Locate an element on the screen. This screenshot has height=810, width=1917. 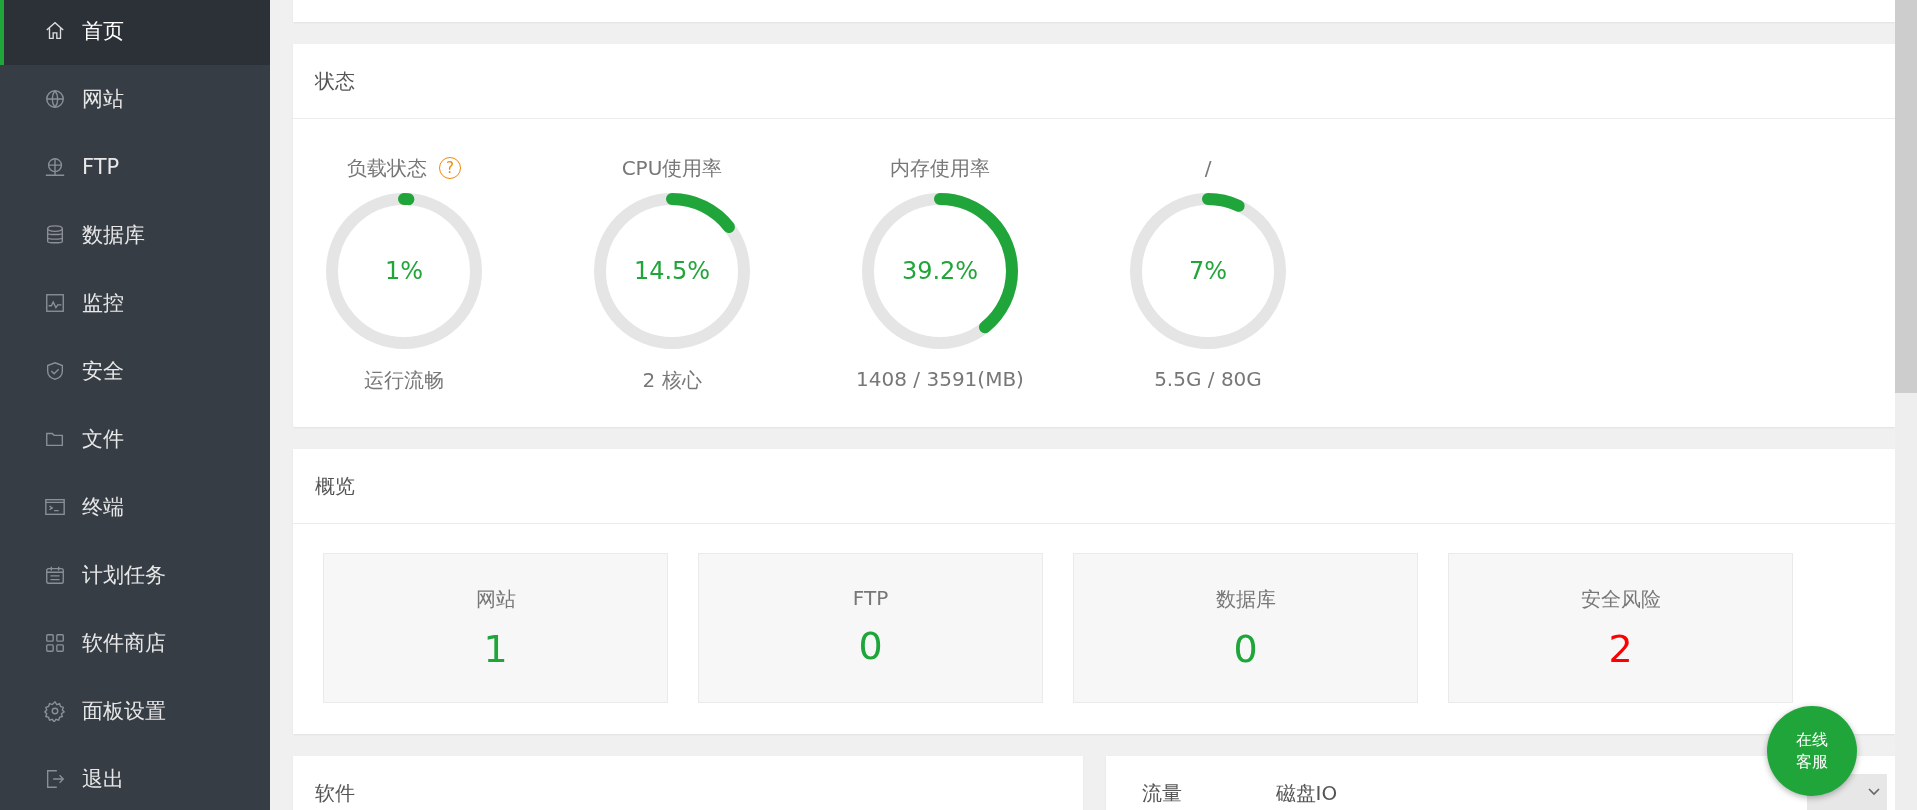
stat-value: 2 is located at coordinates (1620, 649).